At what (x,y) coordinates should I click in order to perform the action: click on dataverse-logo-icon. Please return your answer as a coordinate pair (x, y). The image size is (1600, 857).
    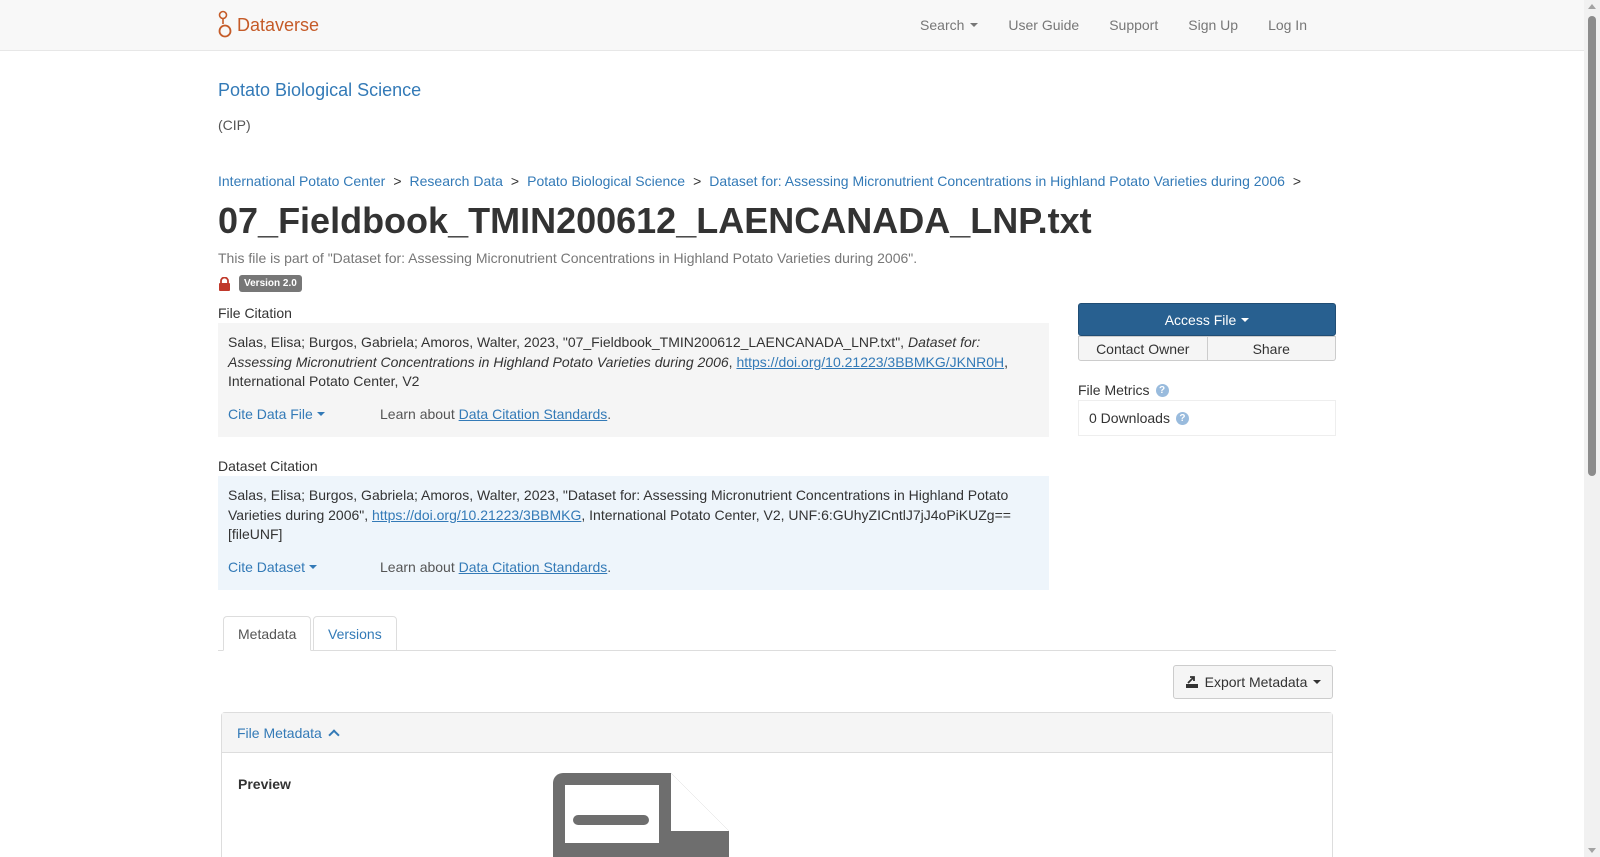
    Looking at the image, I should click on (225, 25).